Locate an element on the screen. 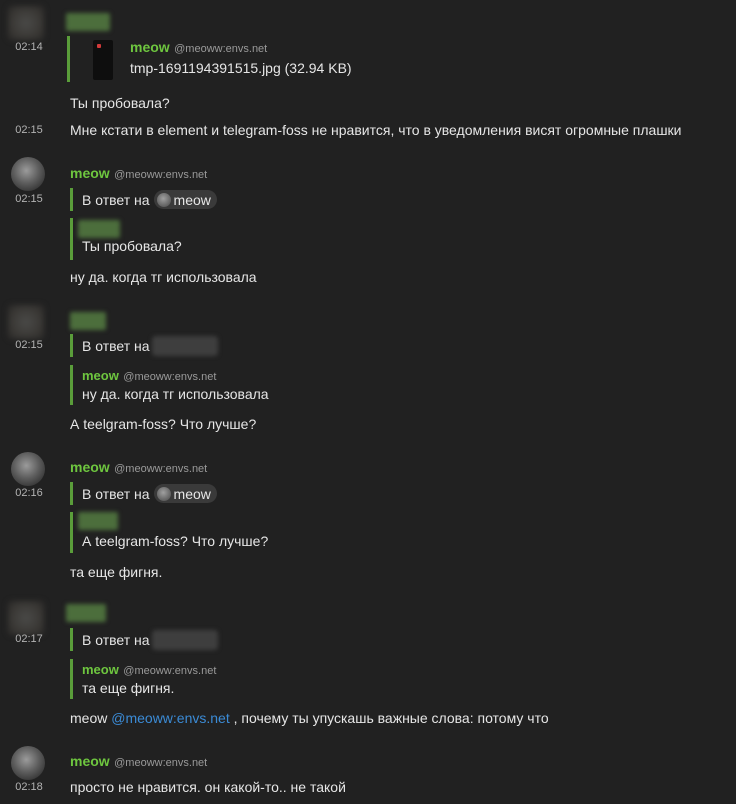 This screenshot has height=804, width=736. message-text: А teelgram-foss? Что лучше? is located at coordinates (163, 424).